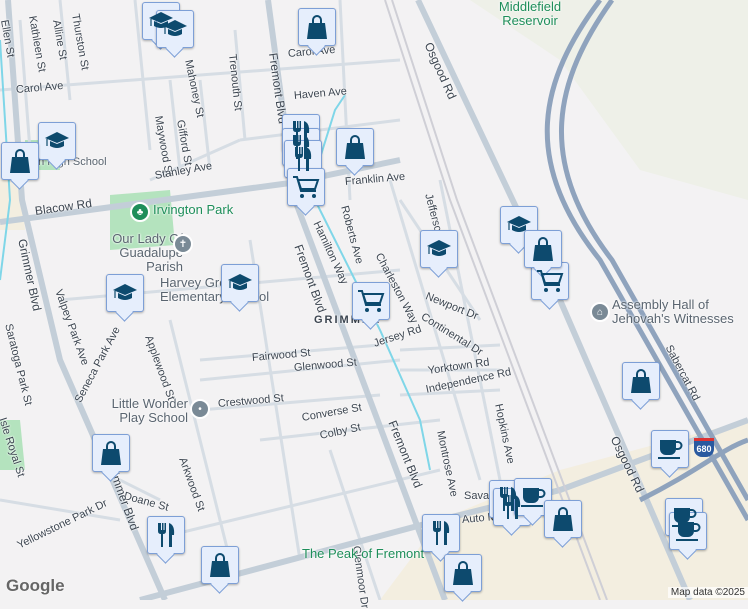  What do you see at coordinates (200, 409) in the screenshot?
I see `place-pin-icon: •` at bounding box center [200, 409].